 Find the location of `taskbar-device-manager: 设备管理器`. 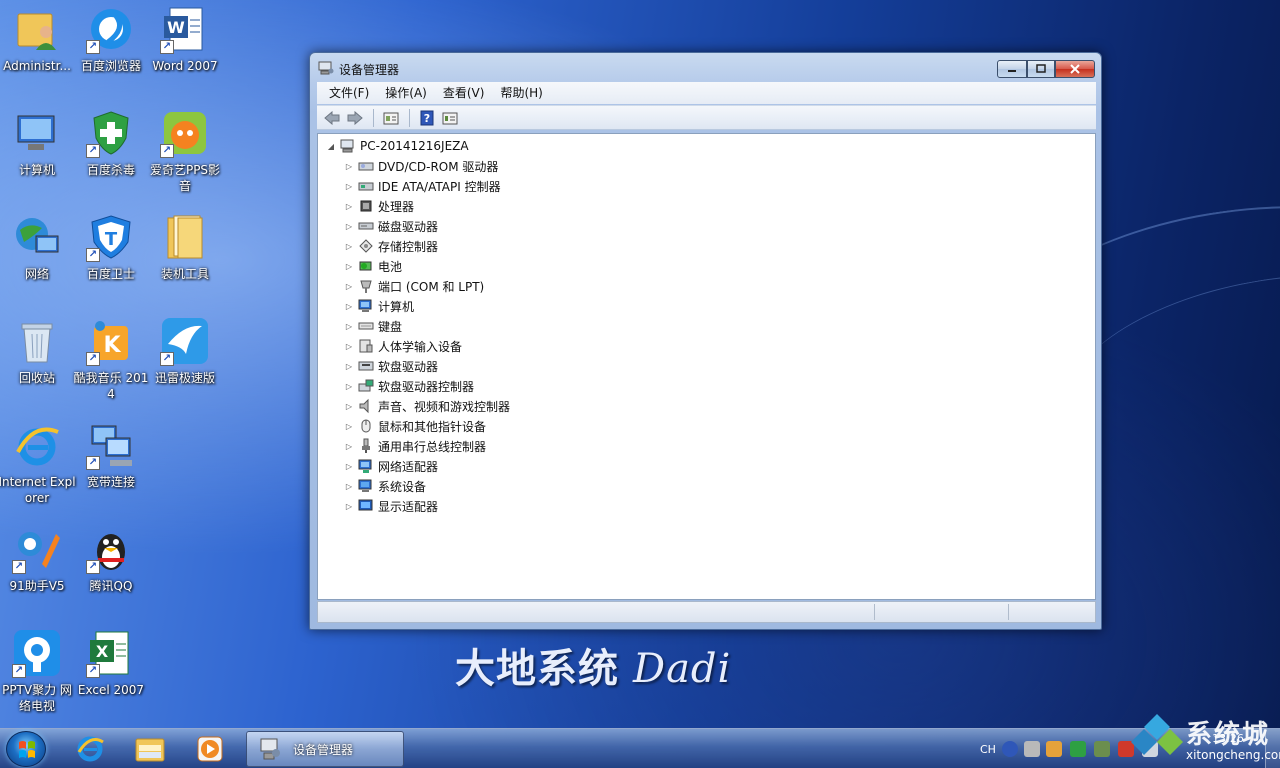

taskbar-device-manager: 设备管理器 is located at coordinates (325, 749).